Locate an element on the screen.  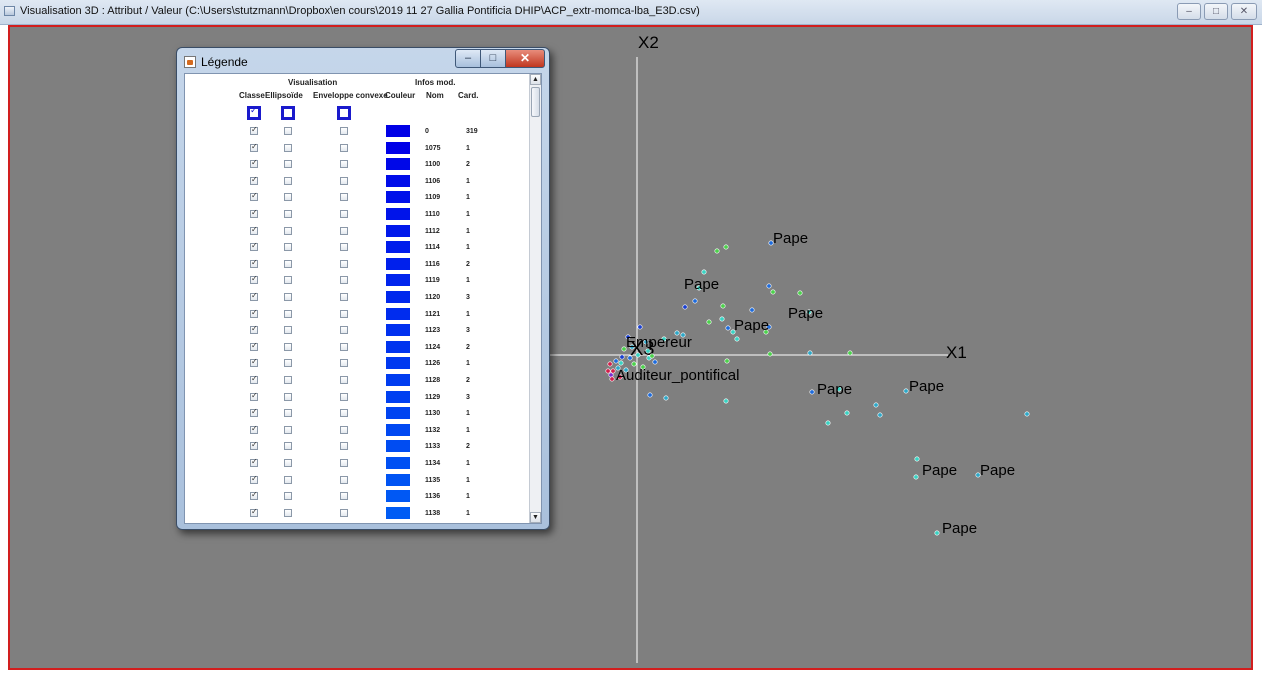
toggle-all-classe-checkbox is located at coordinates (254, 113).